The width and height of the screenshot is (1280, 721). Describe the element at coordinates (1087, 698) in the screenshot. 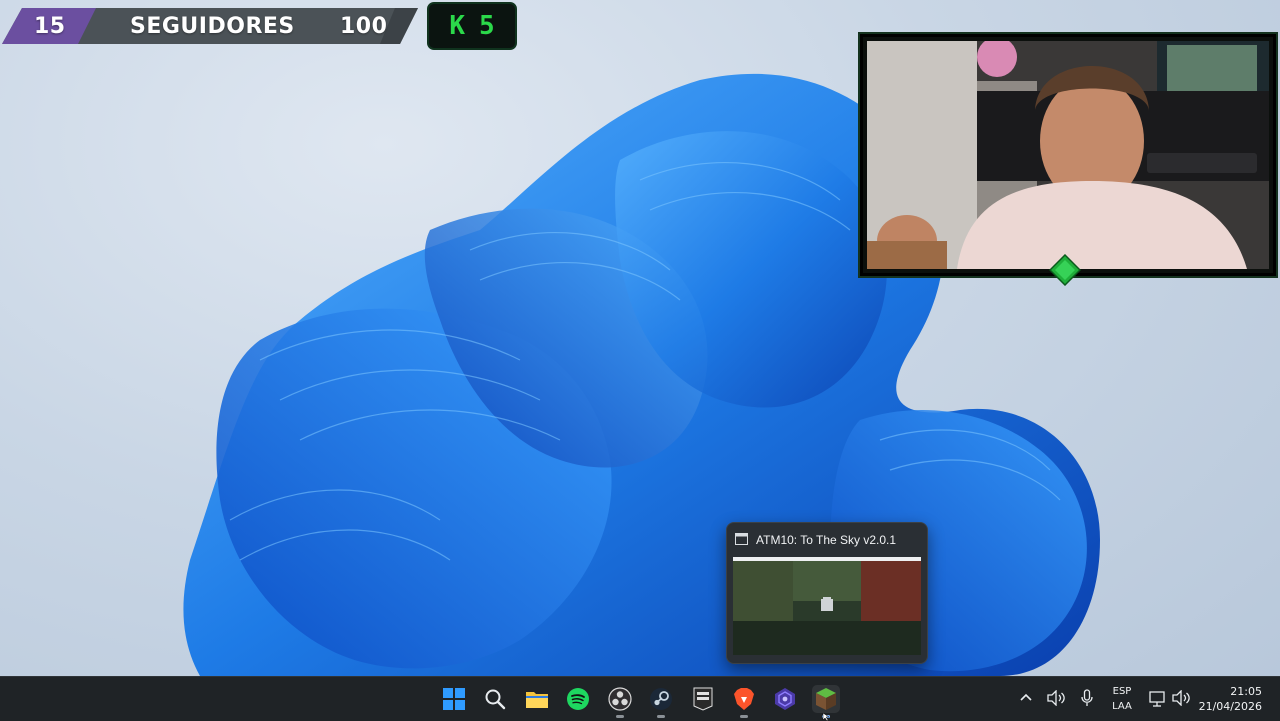

I see `microphone-icon` at that location.